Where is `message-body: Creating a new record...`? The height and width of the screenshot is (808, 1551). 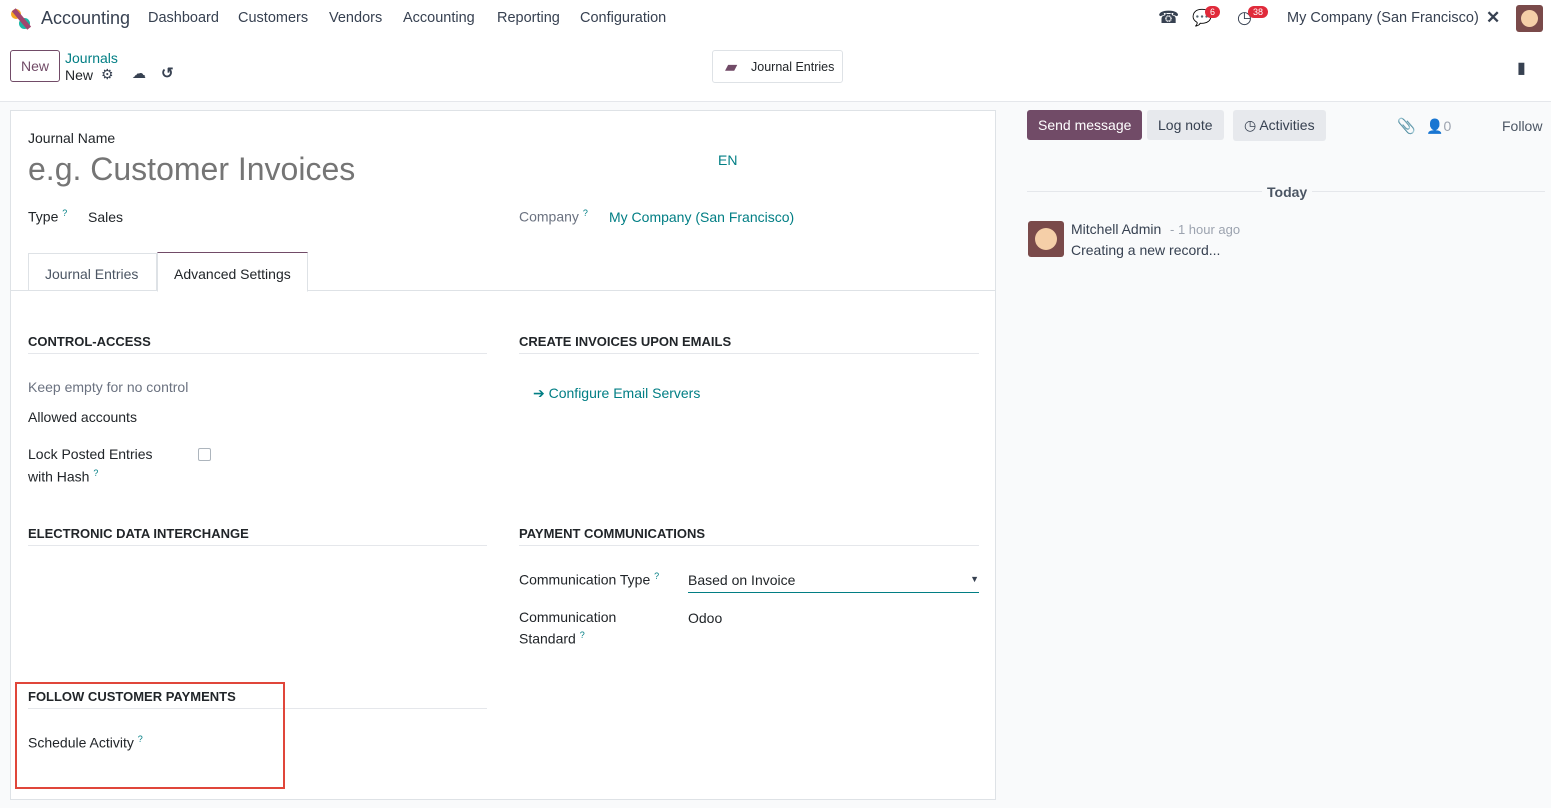
message-body: Creating a new record... is located at coordinates (1146, 250).